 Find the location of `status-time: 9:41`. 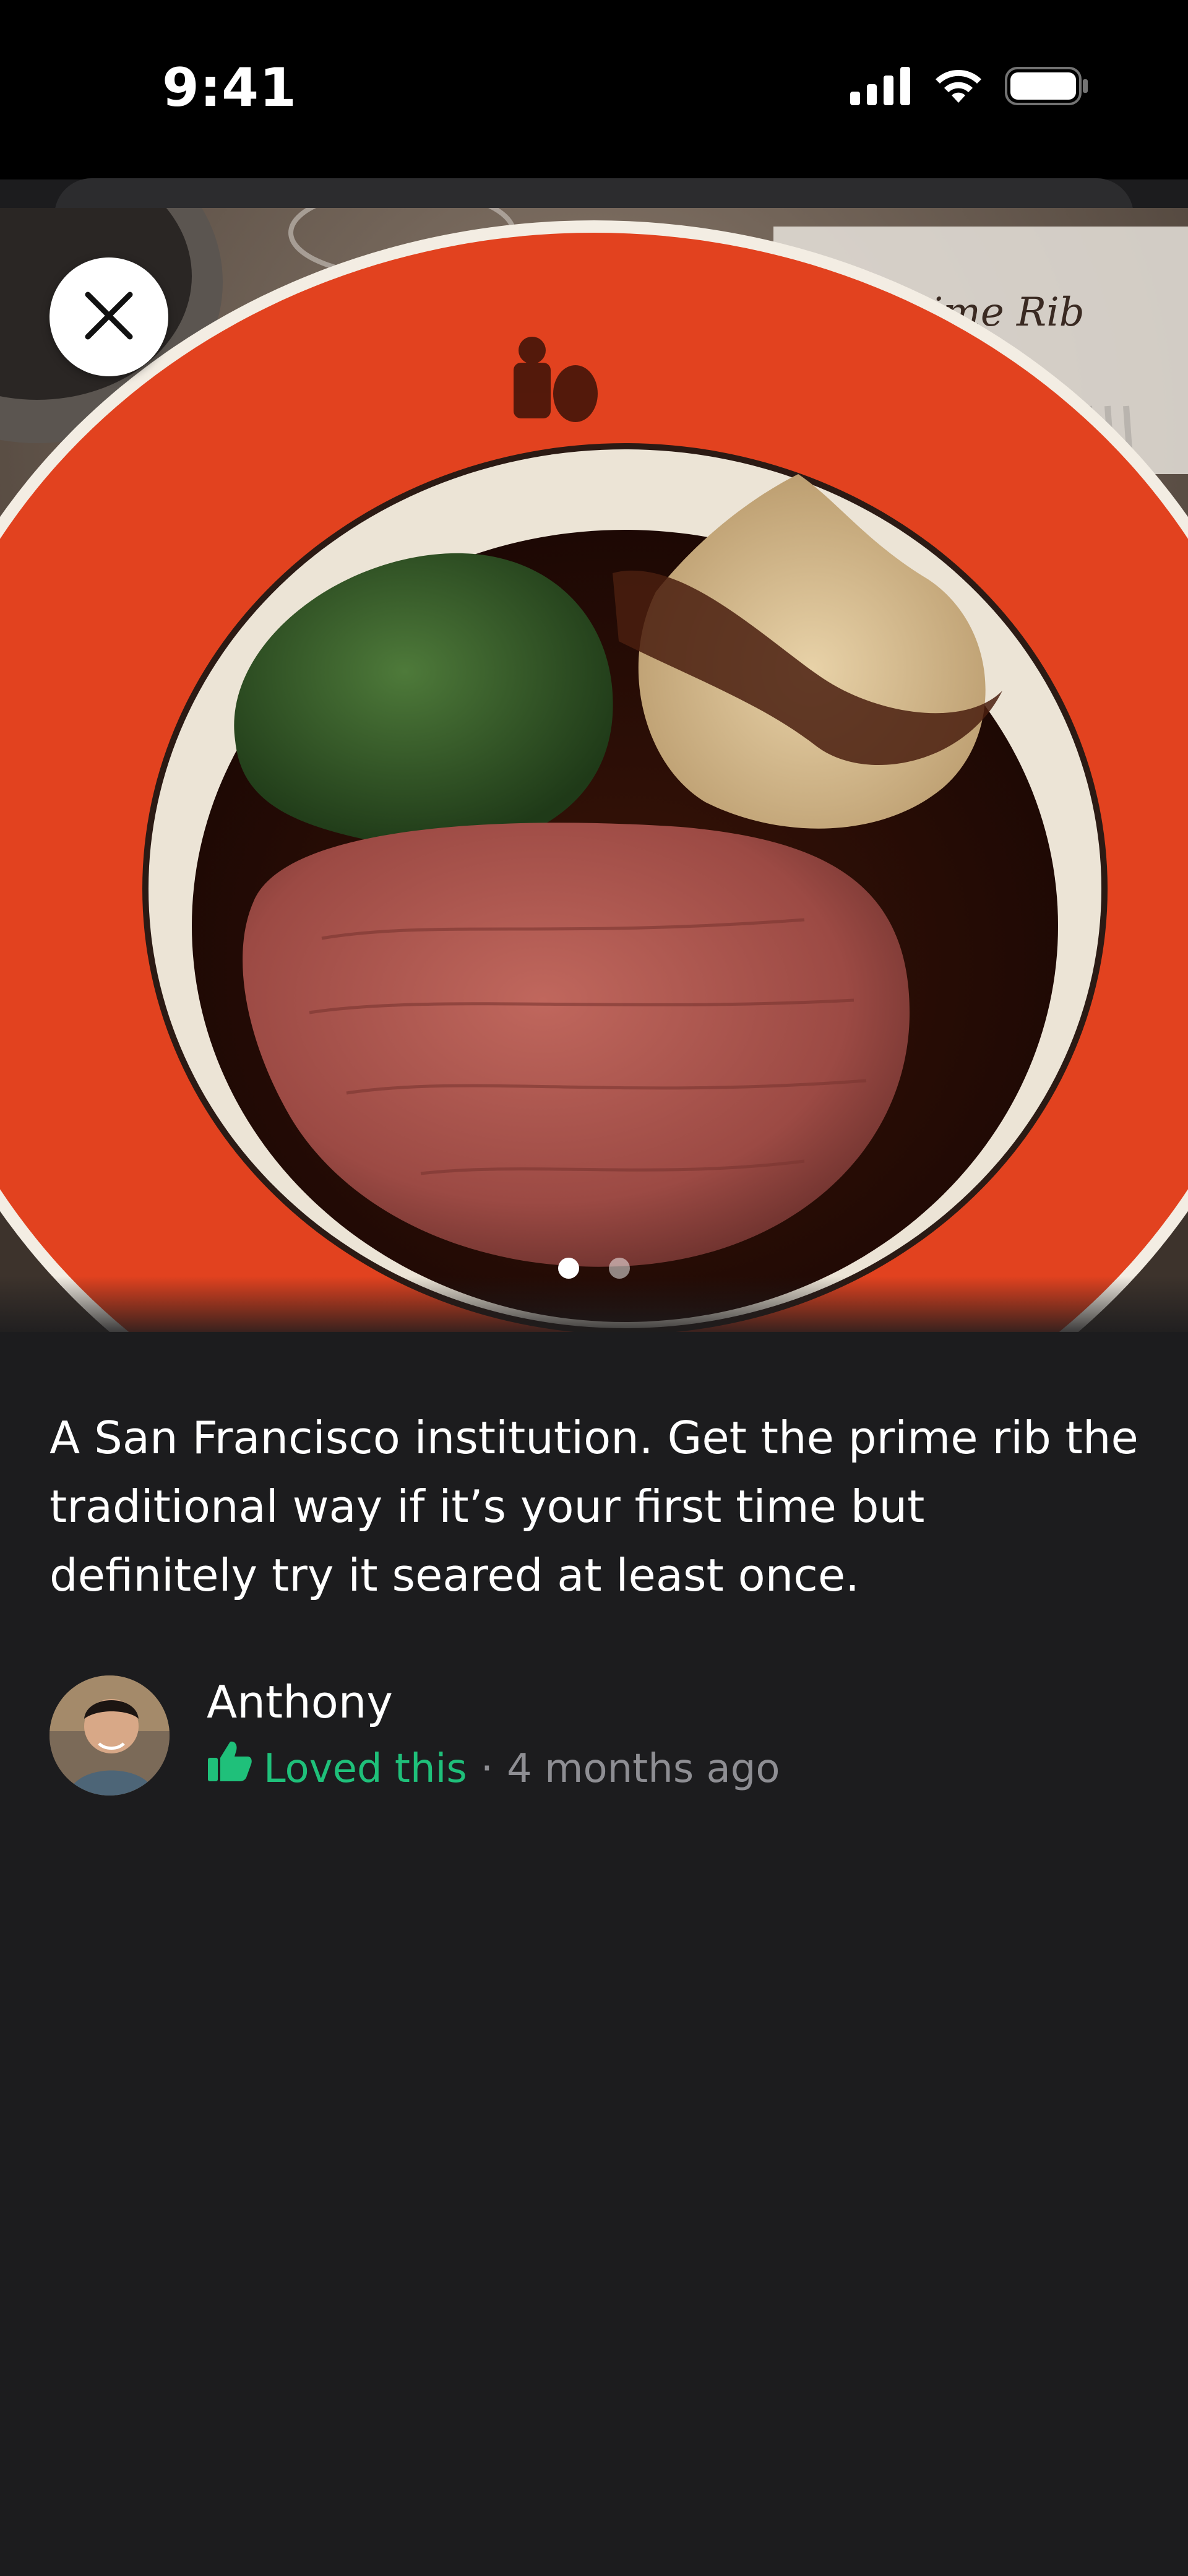

status-time: 9:41 is located at coordinates (229, 88).